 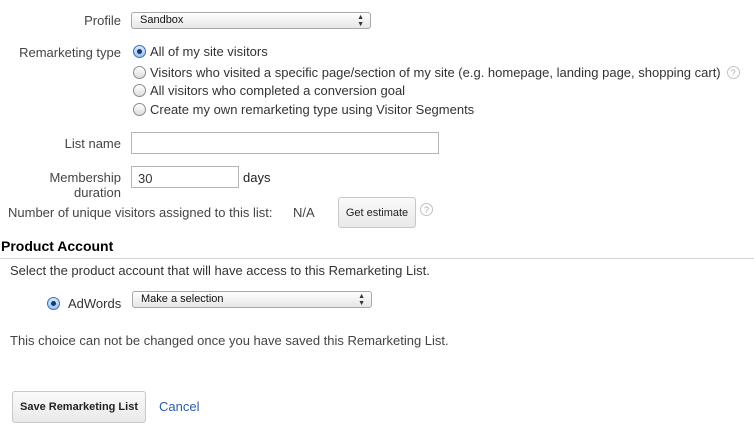 What do you see at coordinates (85, 185) in the screenshot?
I see `membership-duration-label: Membership duration` at bounding box center [85, 185].